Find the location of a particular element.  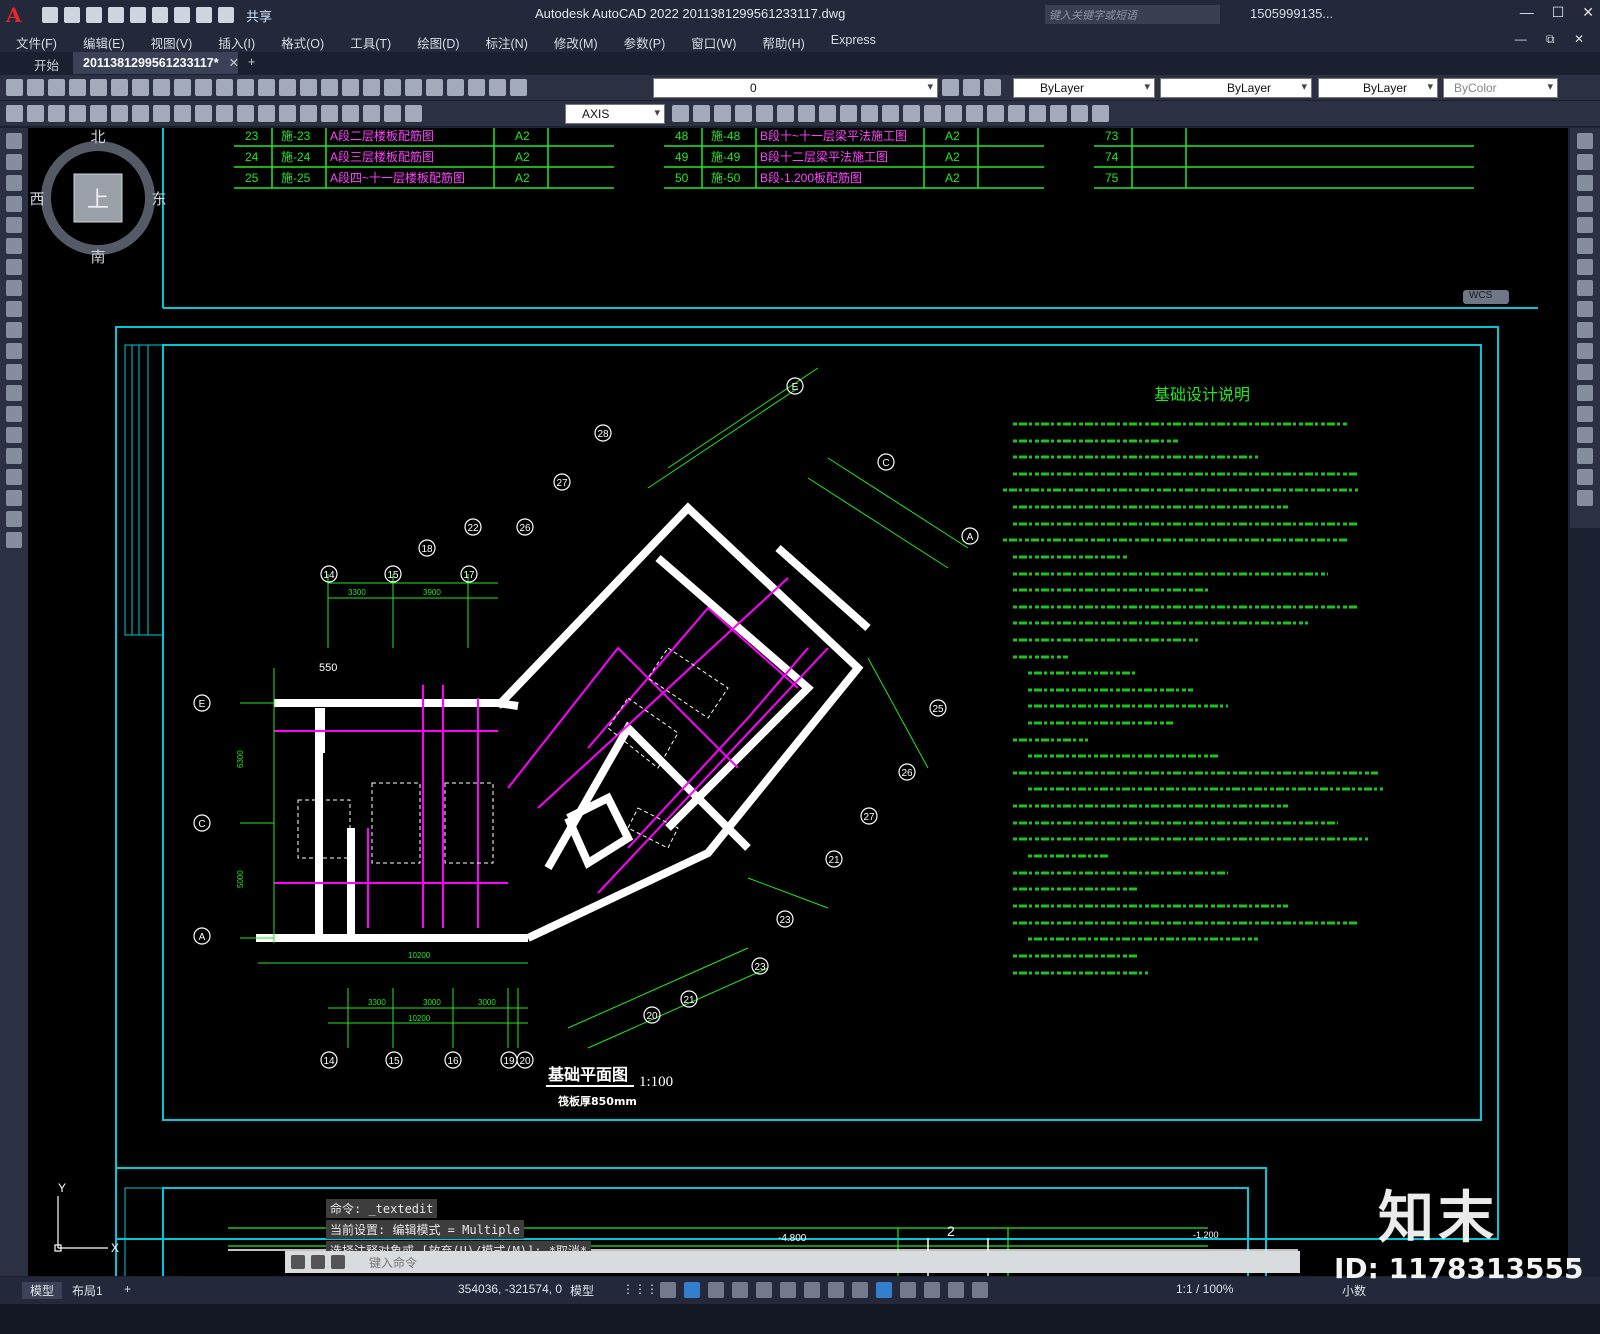

copy-faces-icon is located at coordinates (953, 113).